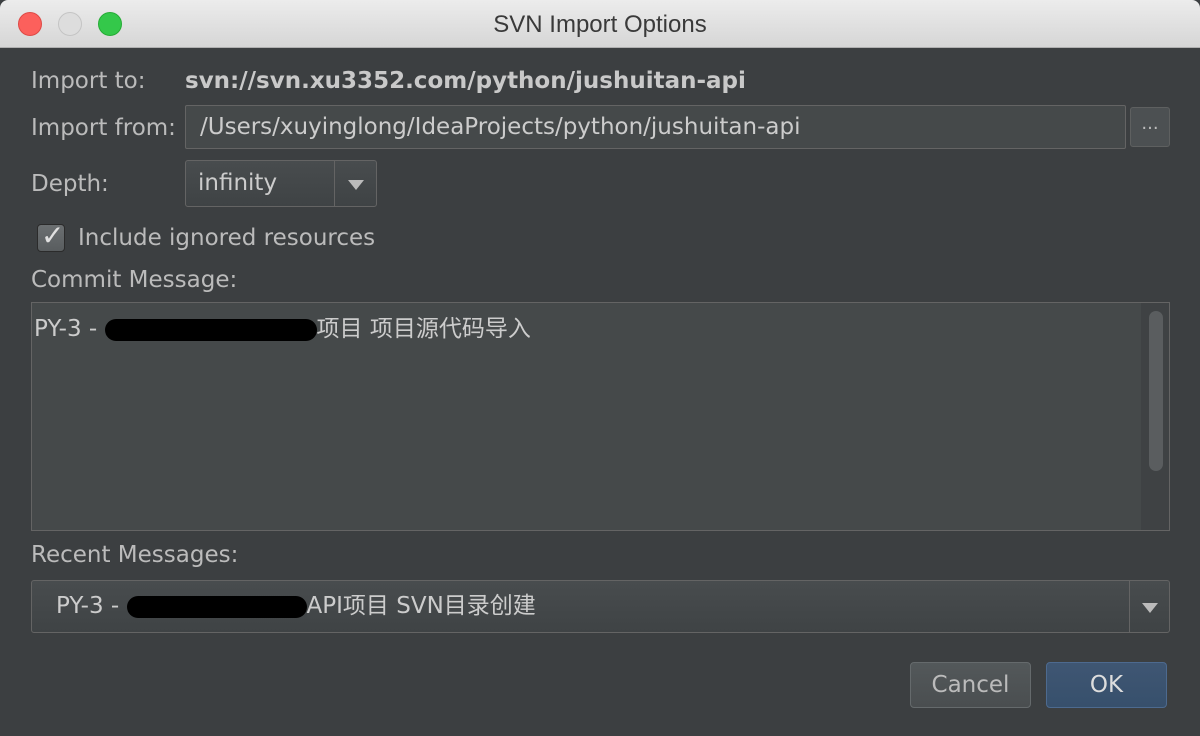 This screenshot has height=736, width=1200. I want to click on commit-message-label: Commit Message:, so click(134, 280).